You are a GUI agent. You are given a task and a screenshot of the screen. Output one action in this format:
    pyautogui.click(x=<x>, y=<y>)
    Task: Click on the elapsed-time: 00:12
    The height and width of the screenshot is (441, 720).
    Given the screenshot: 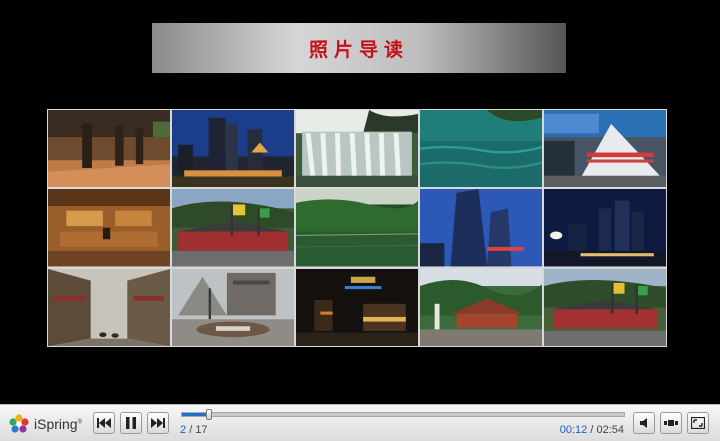 What is the action you would take?
    pyautogui.click(x=573, y=430)
    